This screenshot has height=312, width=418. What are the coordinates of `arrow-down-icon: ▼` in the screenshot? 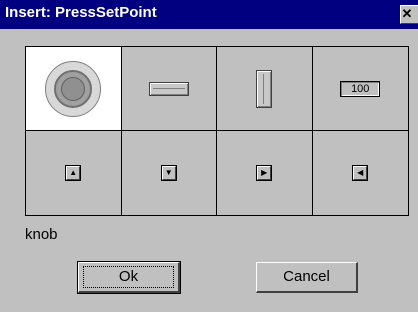 It's located at (168, 173).